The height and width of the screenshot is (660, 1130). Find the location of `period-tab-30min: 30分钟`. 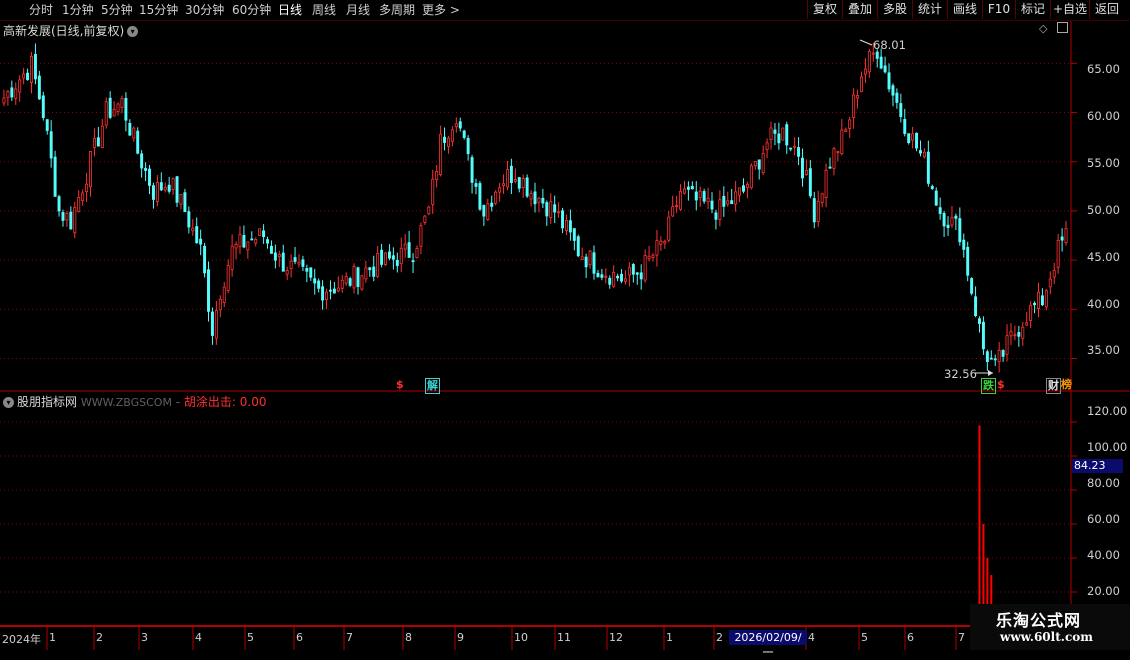

period-tab-30min: 30分钟 is located at coordinates (204, 10).